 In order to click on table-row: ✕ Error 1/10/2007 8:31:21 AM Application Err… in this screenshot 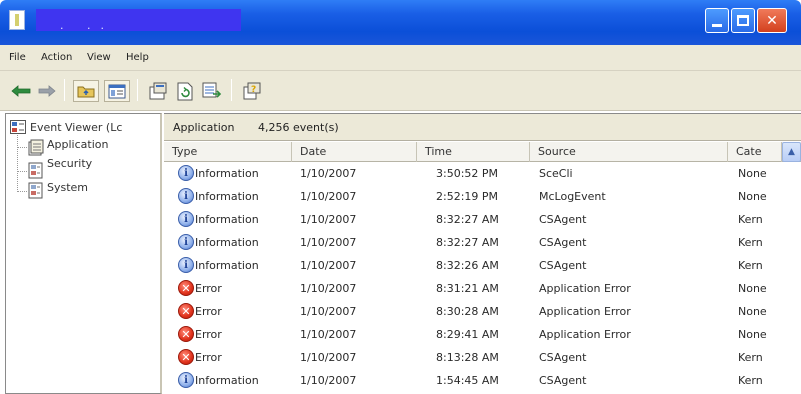, I will do `click(482, 288)`.